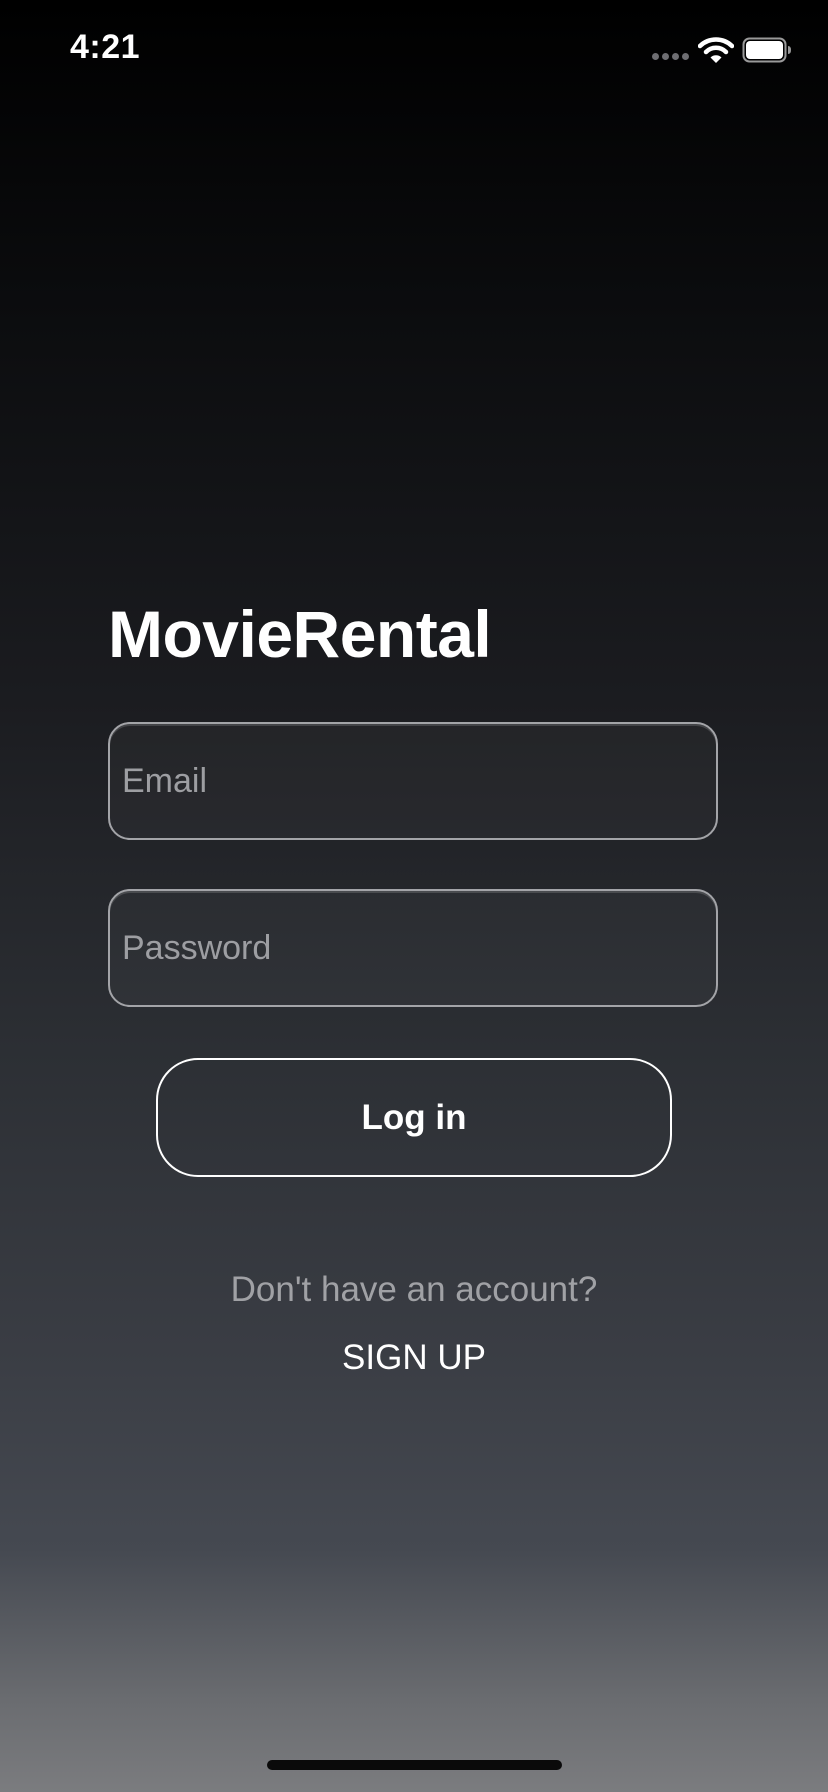  What do you see at coordinates (414, 1289) in the screenshot?
I see `signup-prompt: Don't have an account?` at bounding box center [414, 1289].